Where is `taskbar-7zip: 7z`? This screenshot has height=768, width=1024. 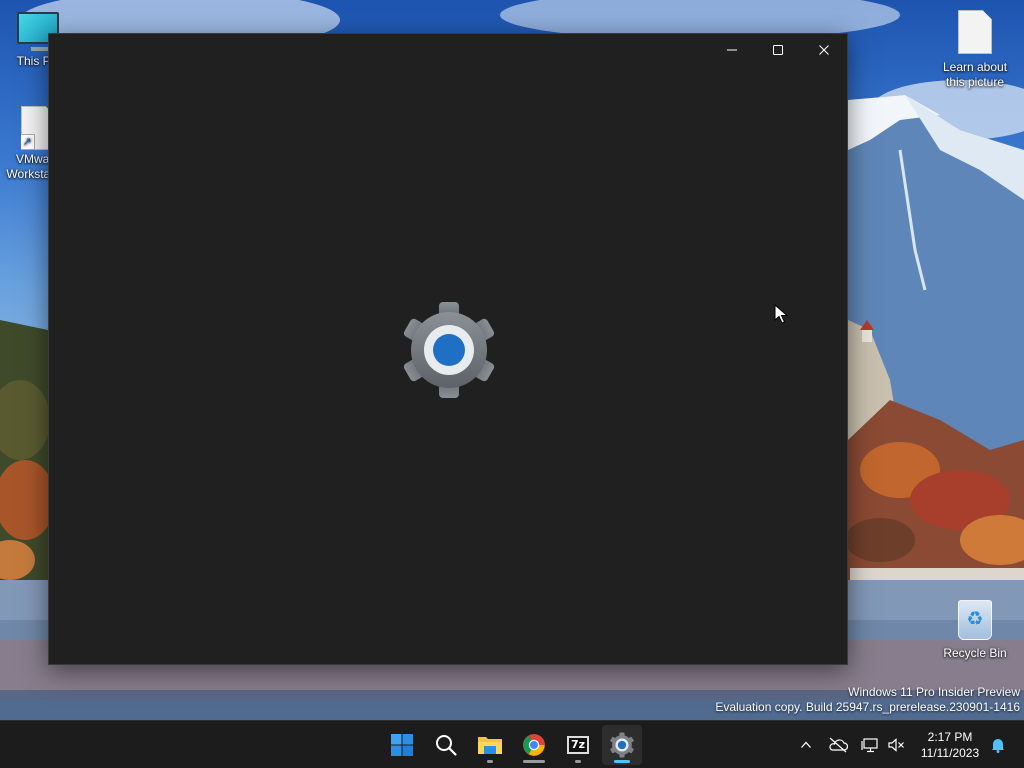 taskbar-7zip: 7z is located at coordinates (578, 745).